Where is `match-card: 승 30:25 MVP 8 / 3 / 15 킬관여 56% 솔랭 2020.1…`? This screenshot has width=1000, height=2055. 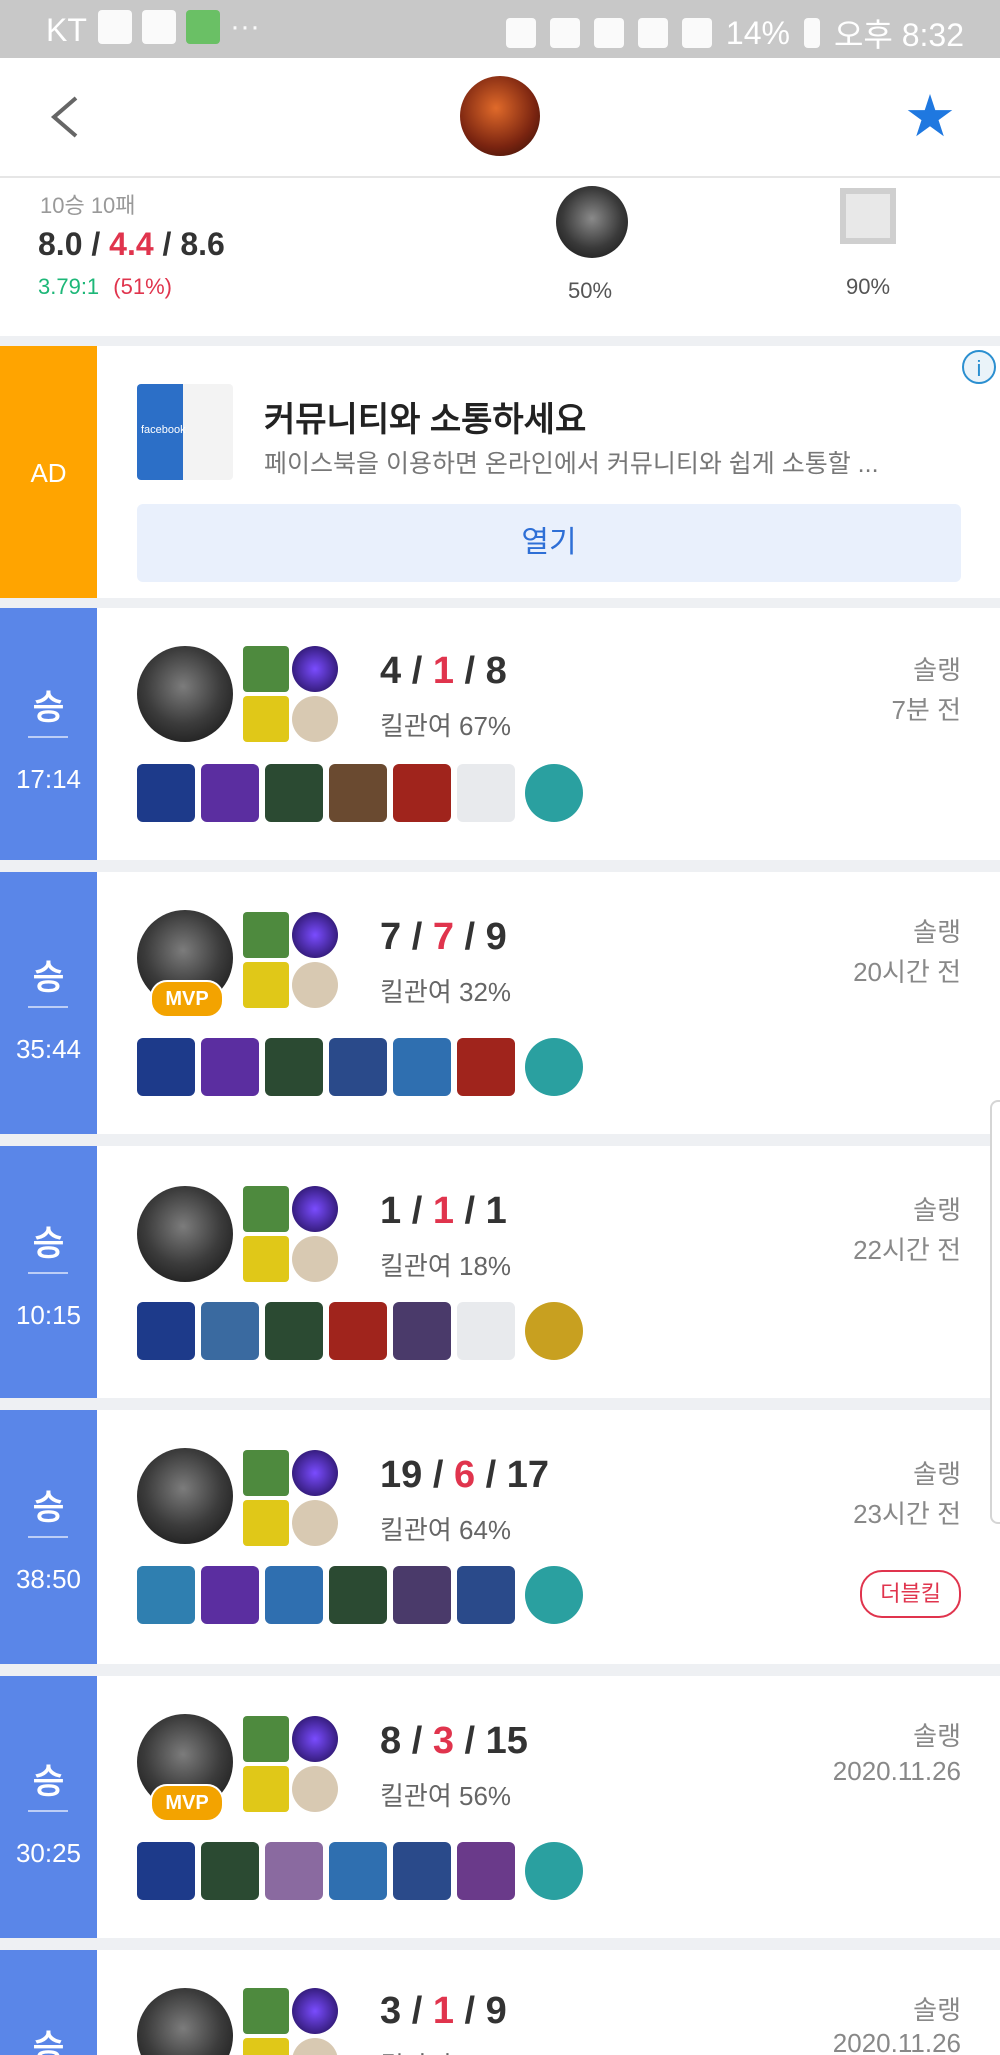
match-card: 승 30:25 MVP 8 / 3 / 15 킬관여 56% 솔랭 2020.1… is located at coordinates (500, 1807).